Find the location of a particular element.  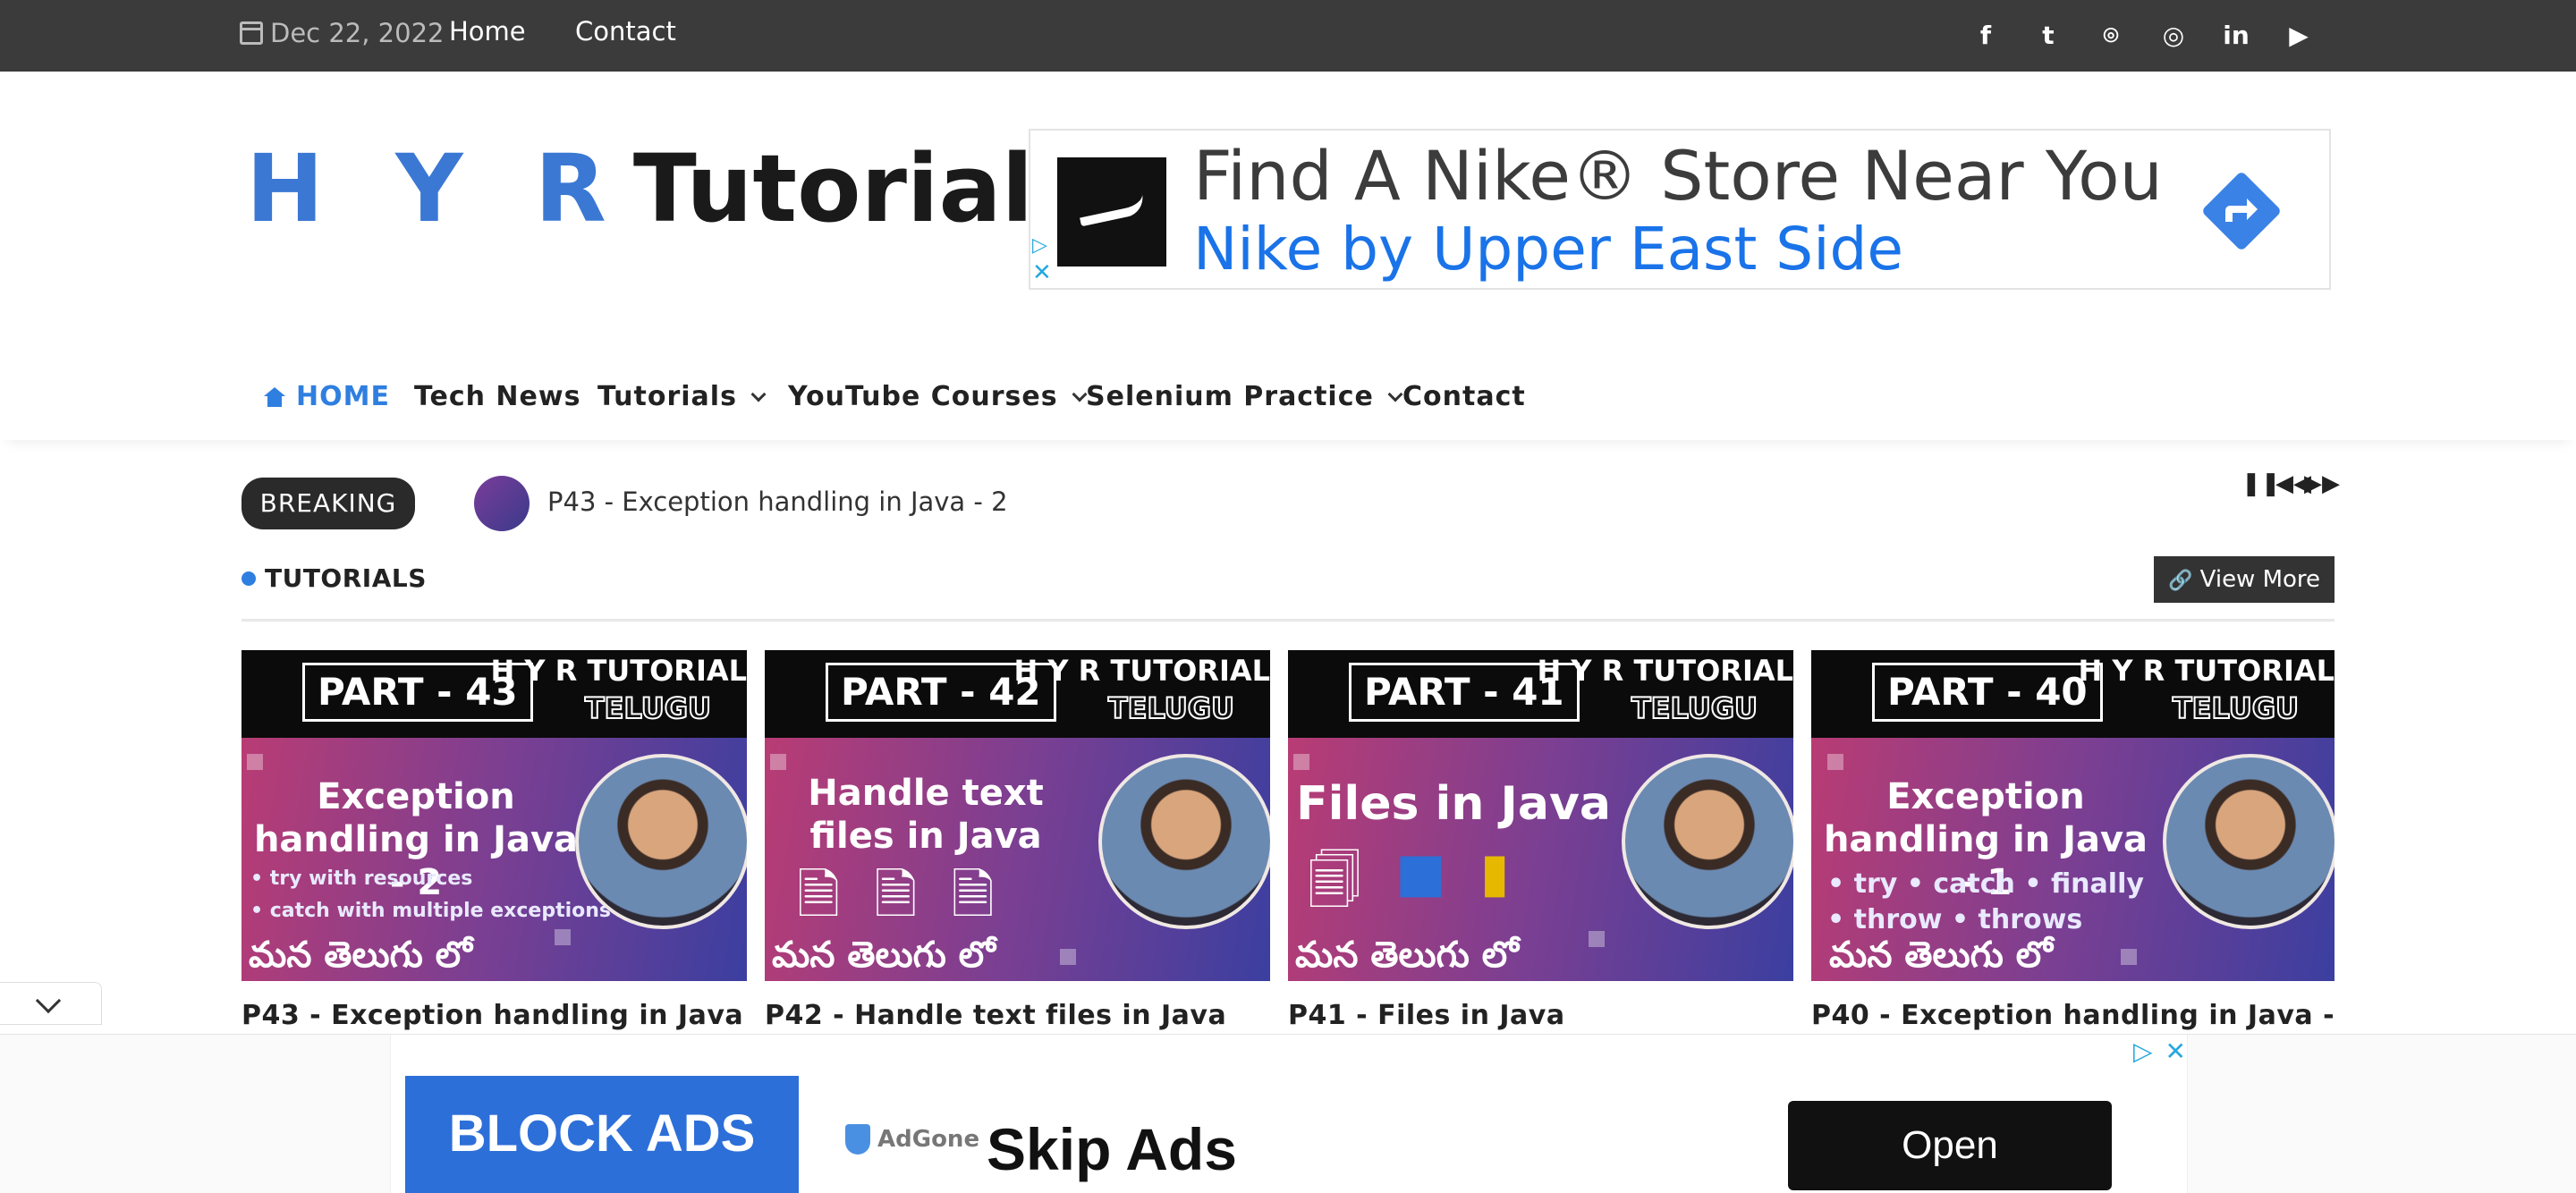

section-title-text: TUTORIALS is located at coordinates (346, 578).